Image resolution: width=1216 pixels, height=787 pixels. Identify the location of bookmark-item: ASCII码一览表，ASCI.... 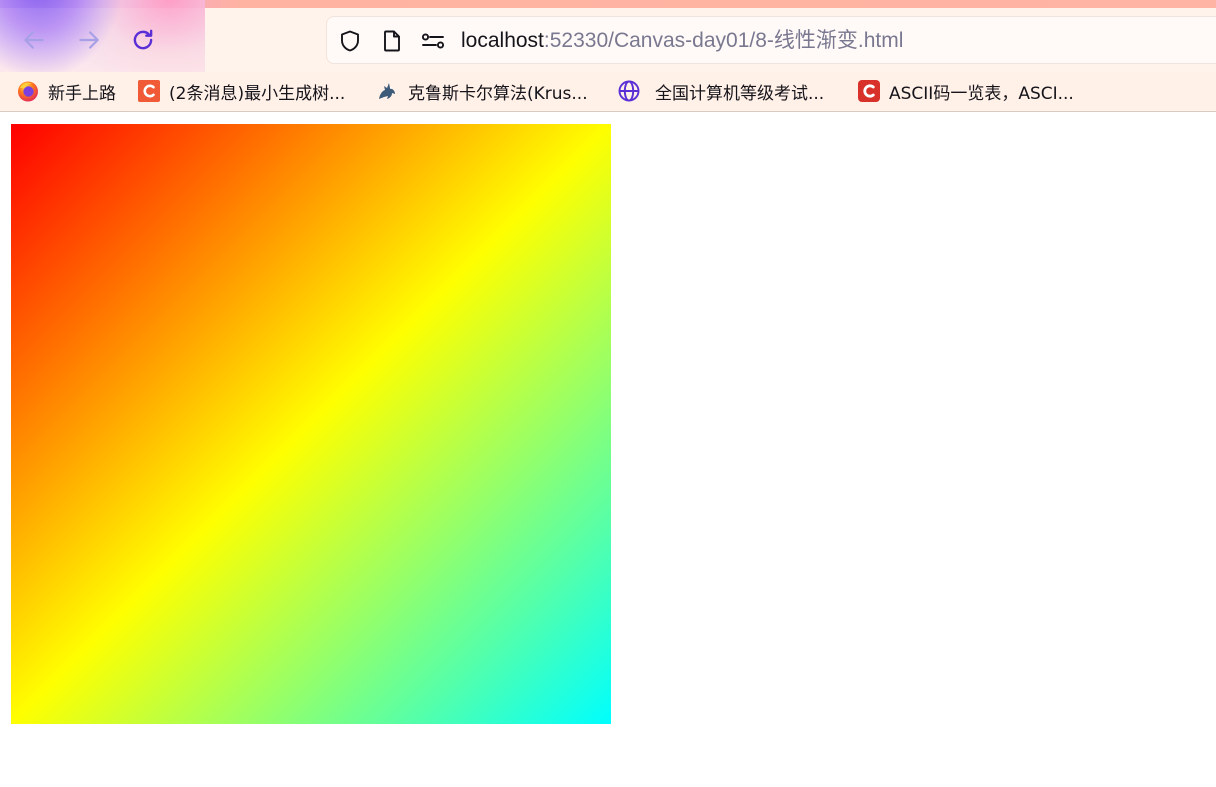
(965, 91).